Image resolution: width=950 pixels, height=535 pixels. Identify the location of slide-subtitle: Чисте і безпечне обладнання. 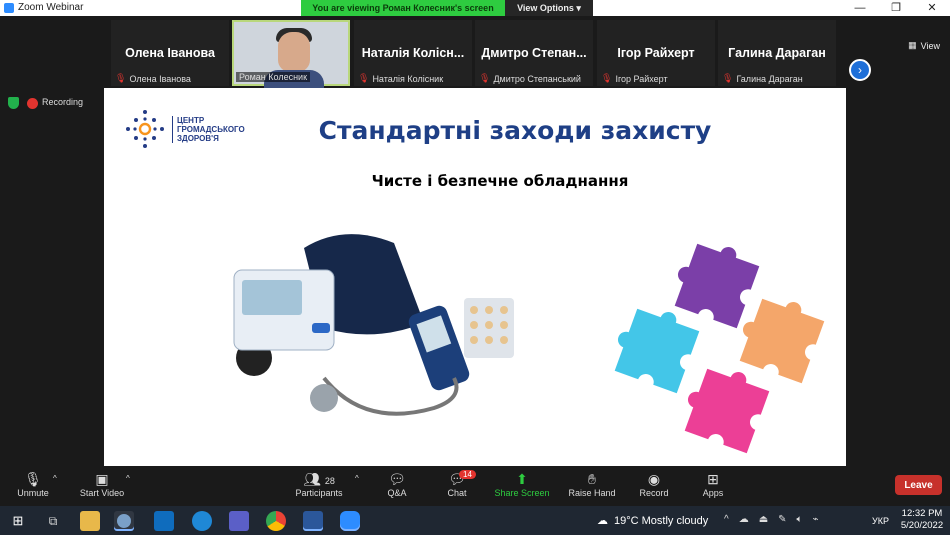
(500, 181).